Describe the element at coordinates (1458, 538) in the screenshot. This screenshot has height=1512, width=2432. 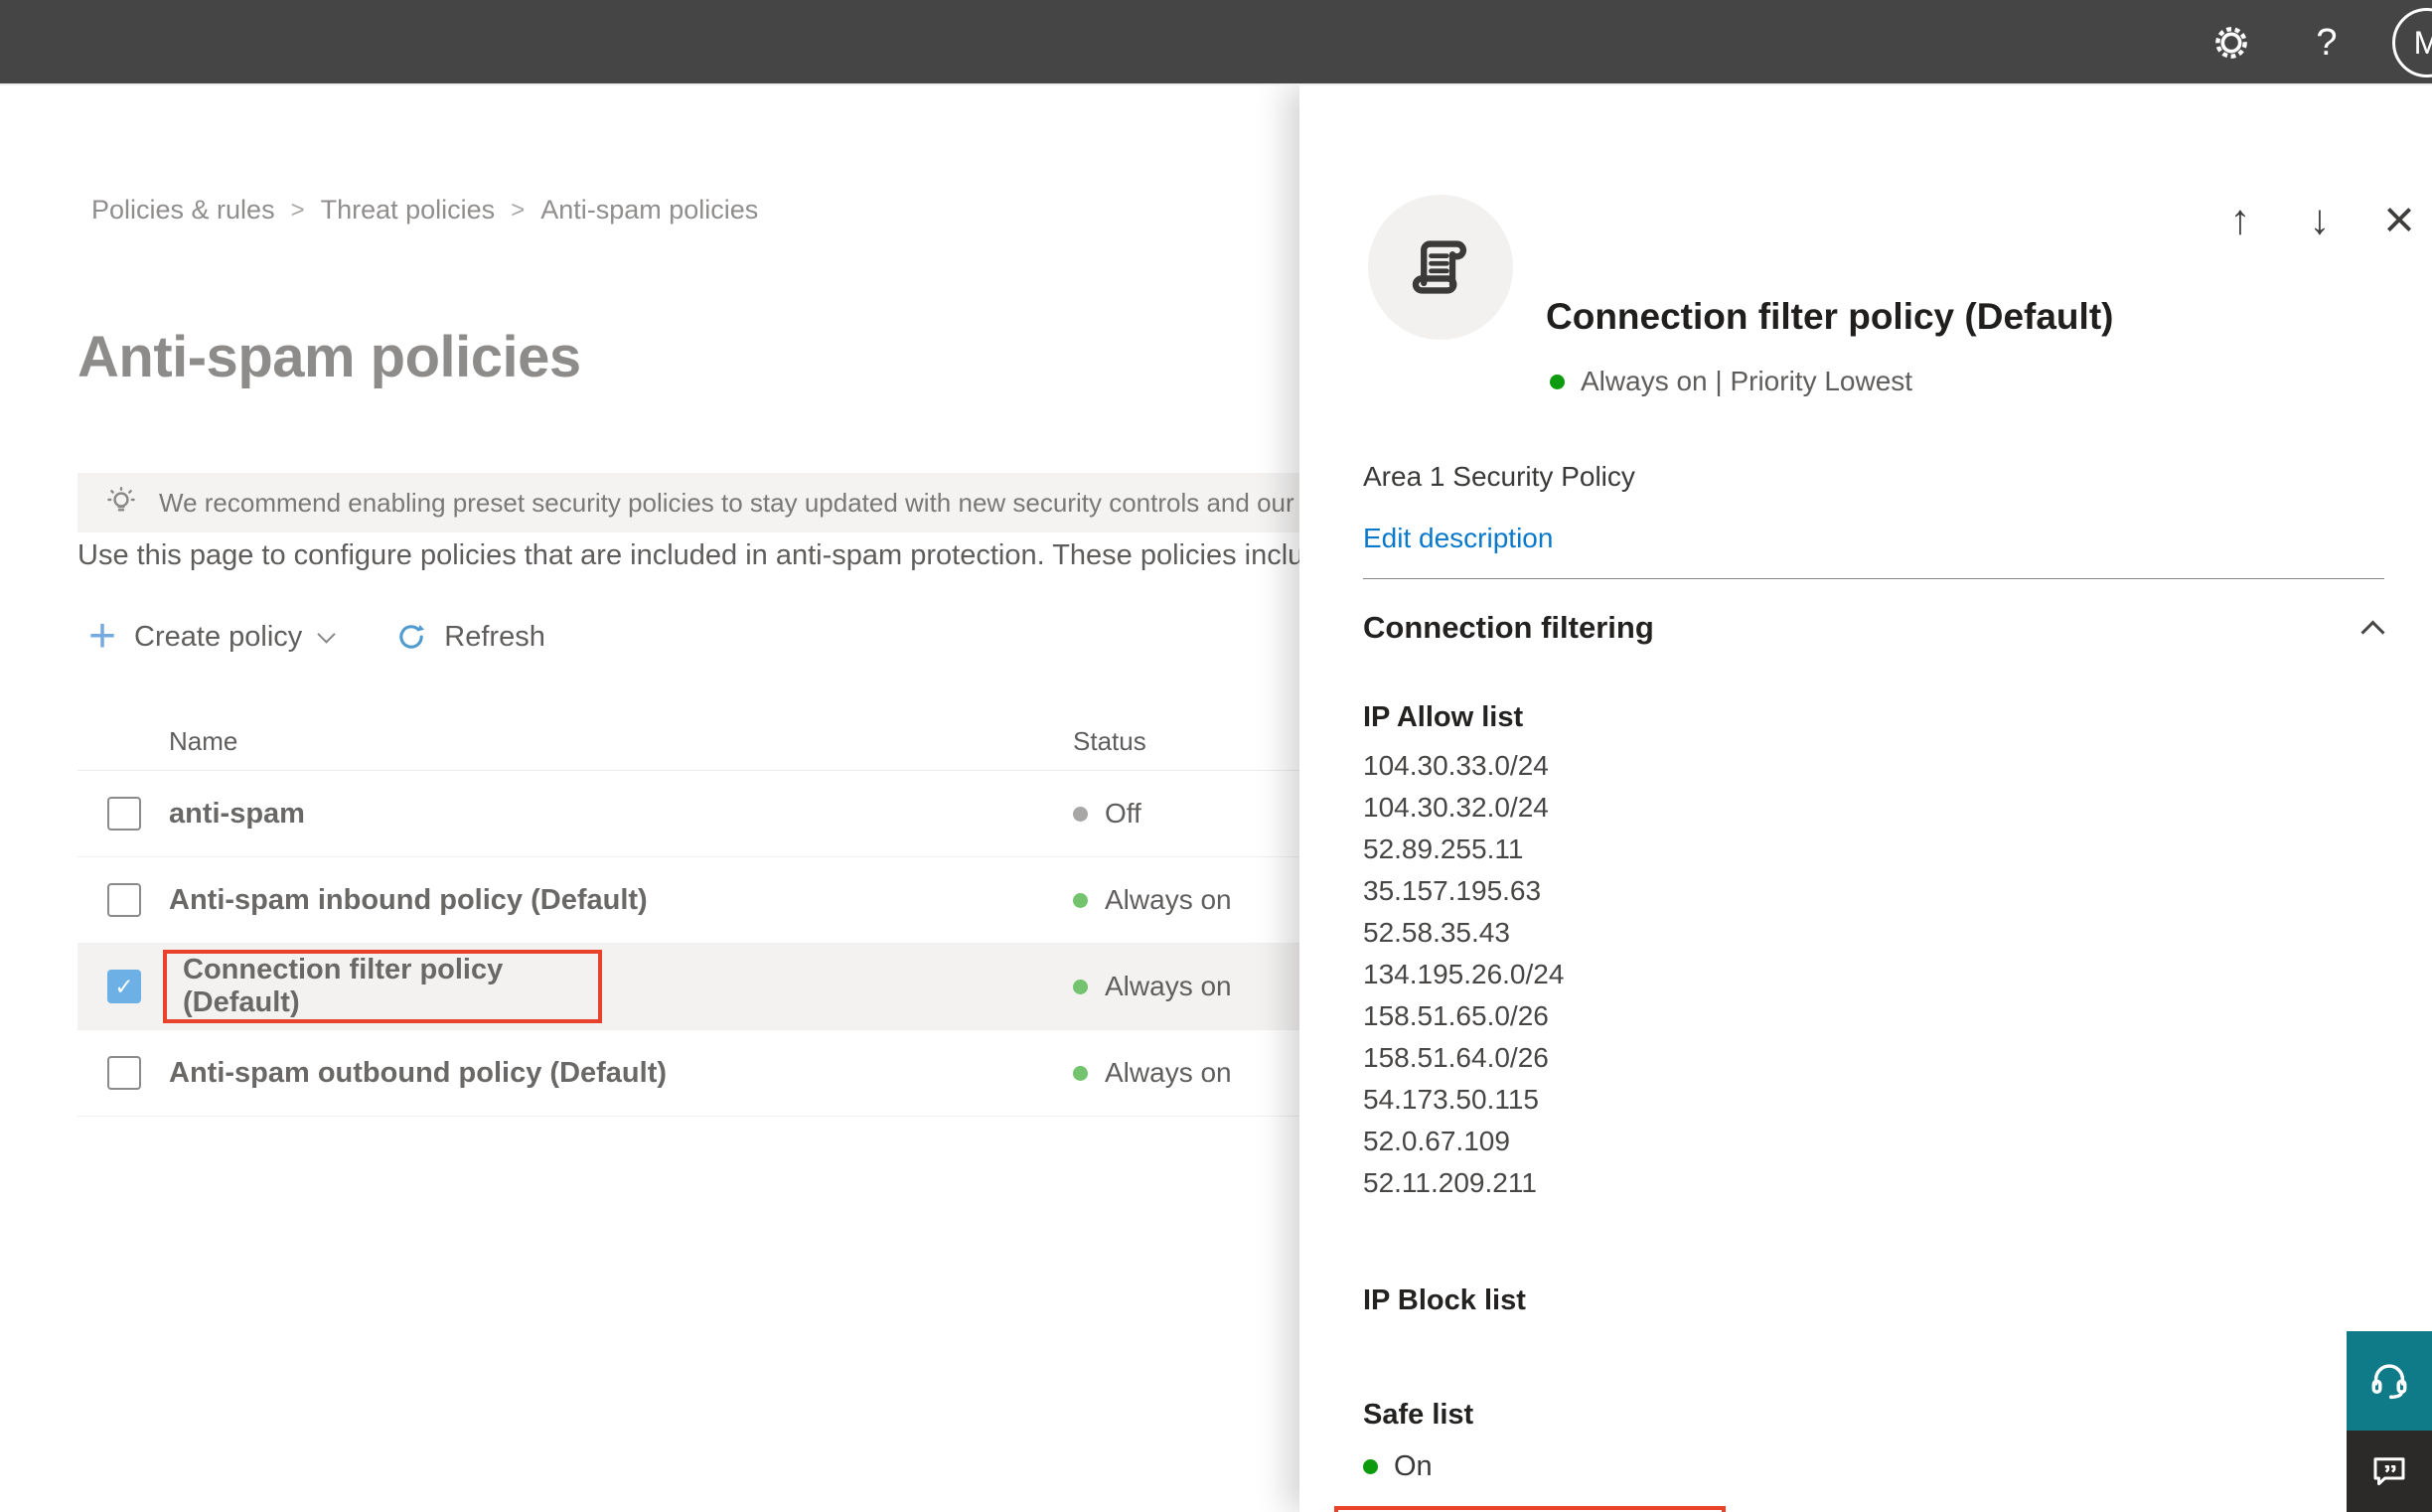
I see `edit-description-link: Edit description` at that location.